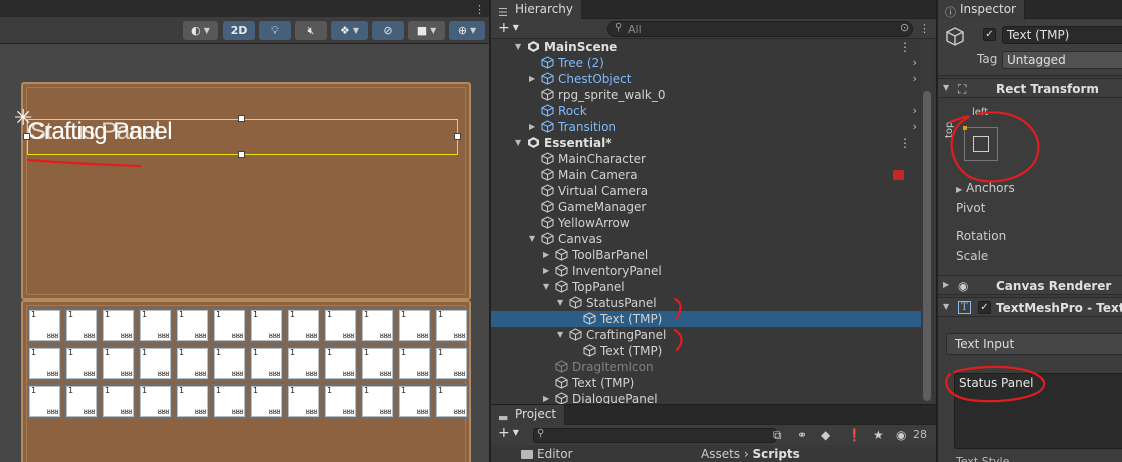 The height and width of the screenshot is (462, 1122). What do you see at coordinates (878, 435) in the screenshot?
I see `favorite-star-icon: ★` at bounding box center [878, 435].